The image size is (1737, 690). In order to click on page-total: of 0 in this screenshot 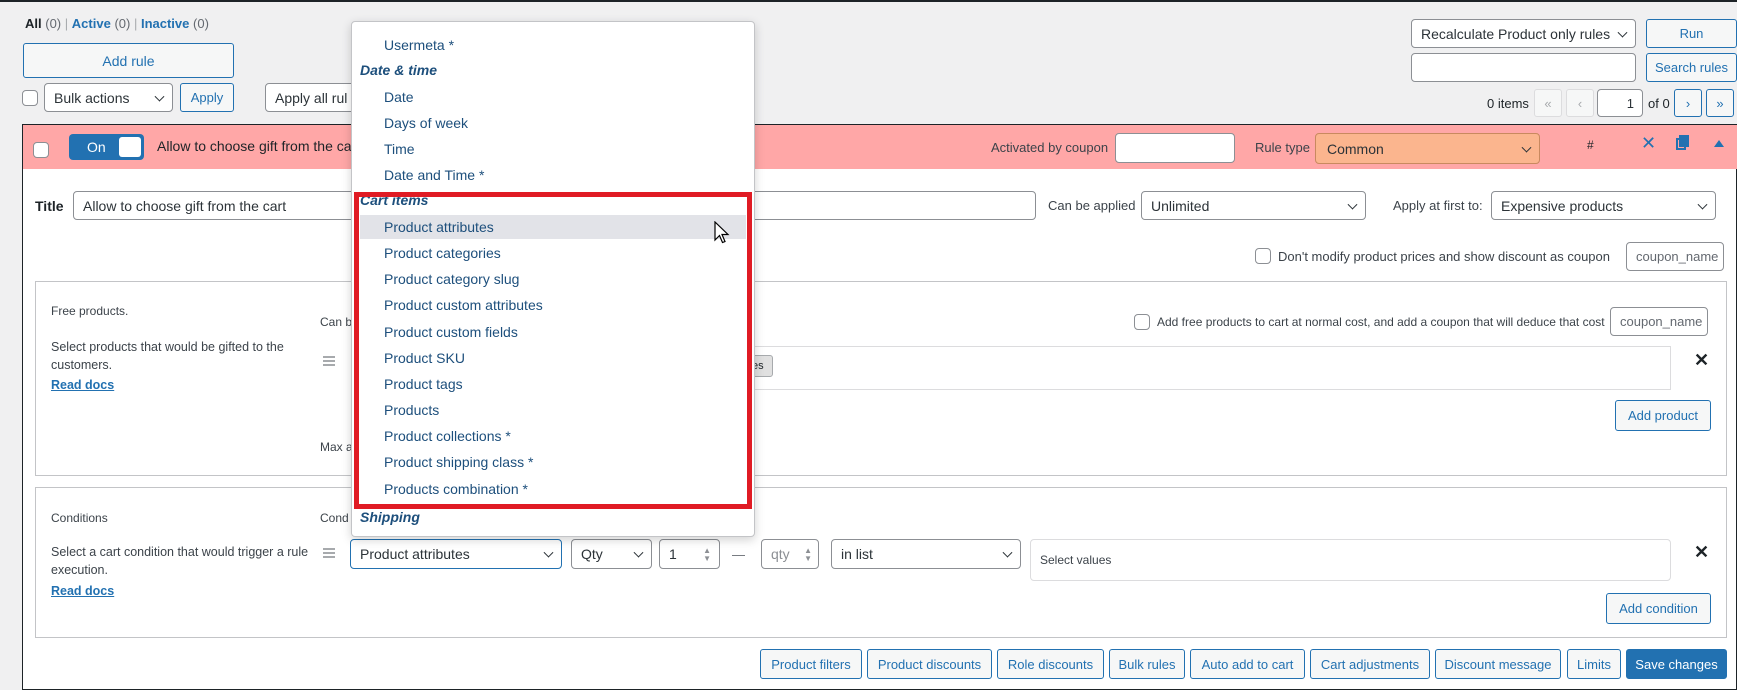, I will do `click(1659, 103)`.